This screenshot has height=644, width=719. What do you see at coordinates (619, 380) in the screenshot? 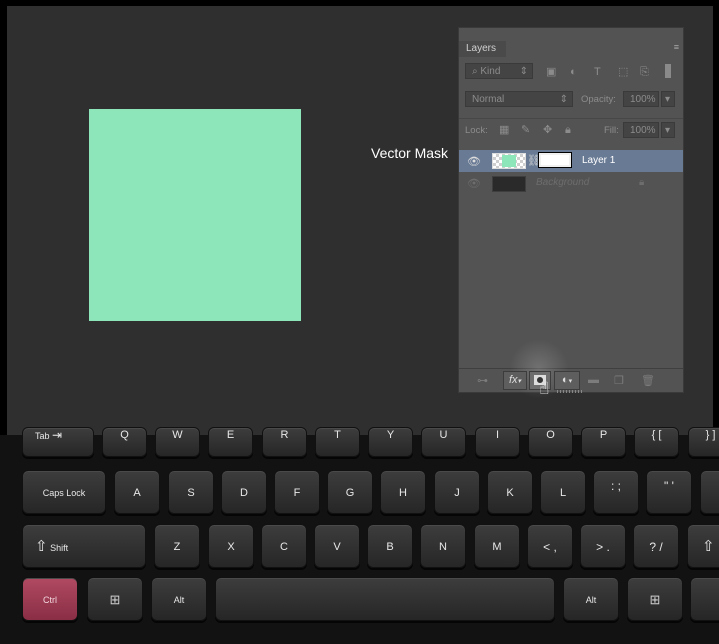
I see `new-layer-icon: ❐` at bounding box center [619, 380].